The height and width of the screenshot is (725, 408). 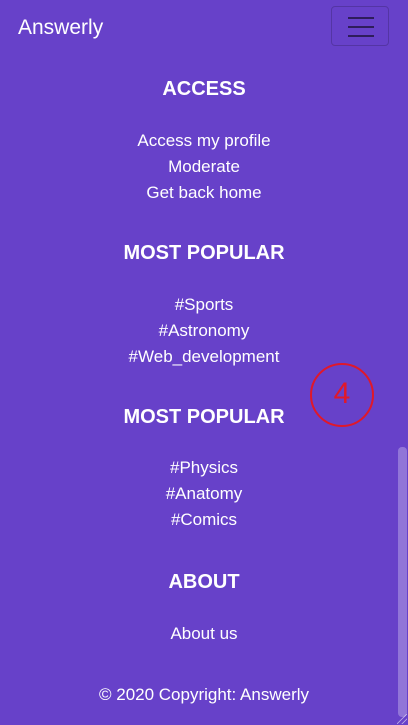 I want to click on copyright-text: © 2020 Copyright: Answerly, so click(x=204, y=694).